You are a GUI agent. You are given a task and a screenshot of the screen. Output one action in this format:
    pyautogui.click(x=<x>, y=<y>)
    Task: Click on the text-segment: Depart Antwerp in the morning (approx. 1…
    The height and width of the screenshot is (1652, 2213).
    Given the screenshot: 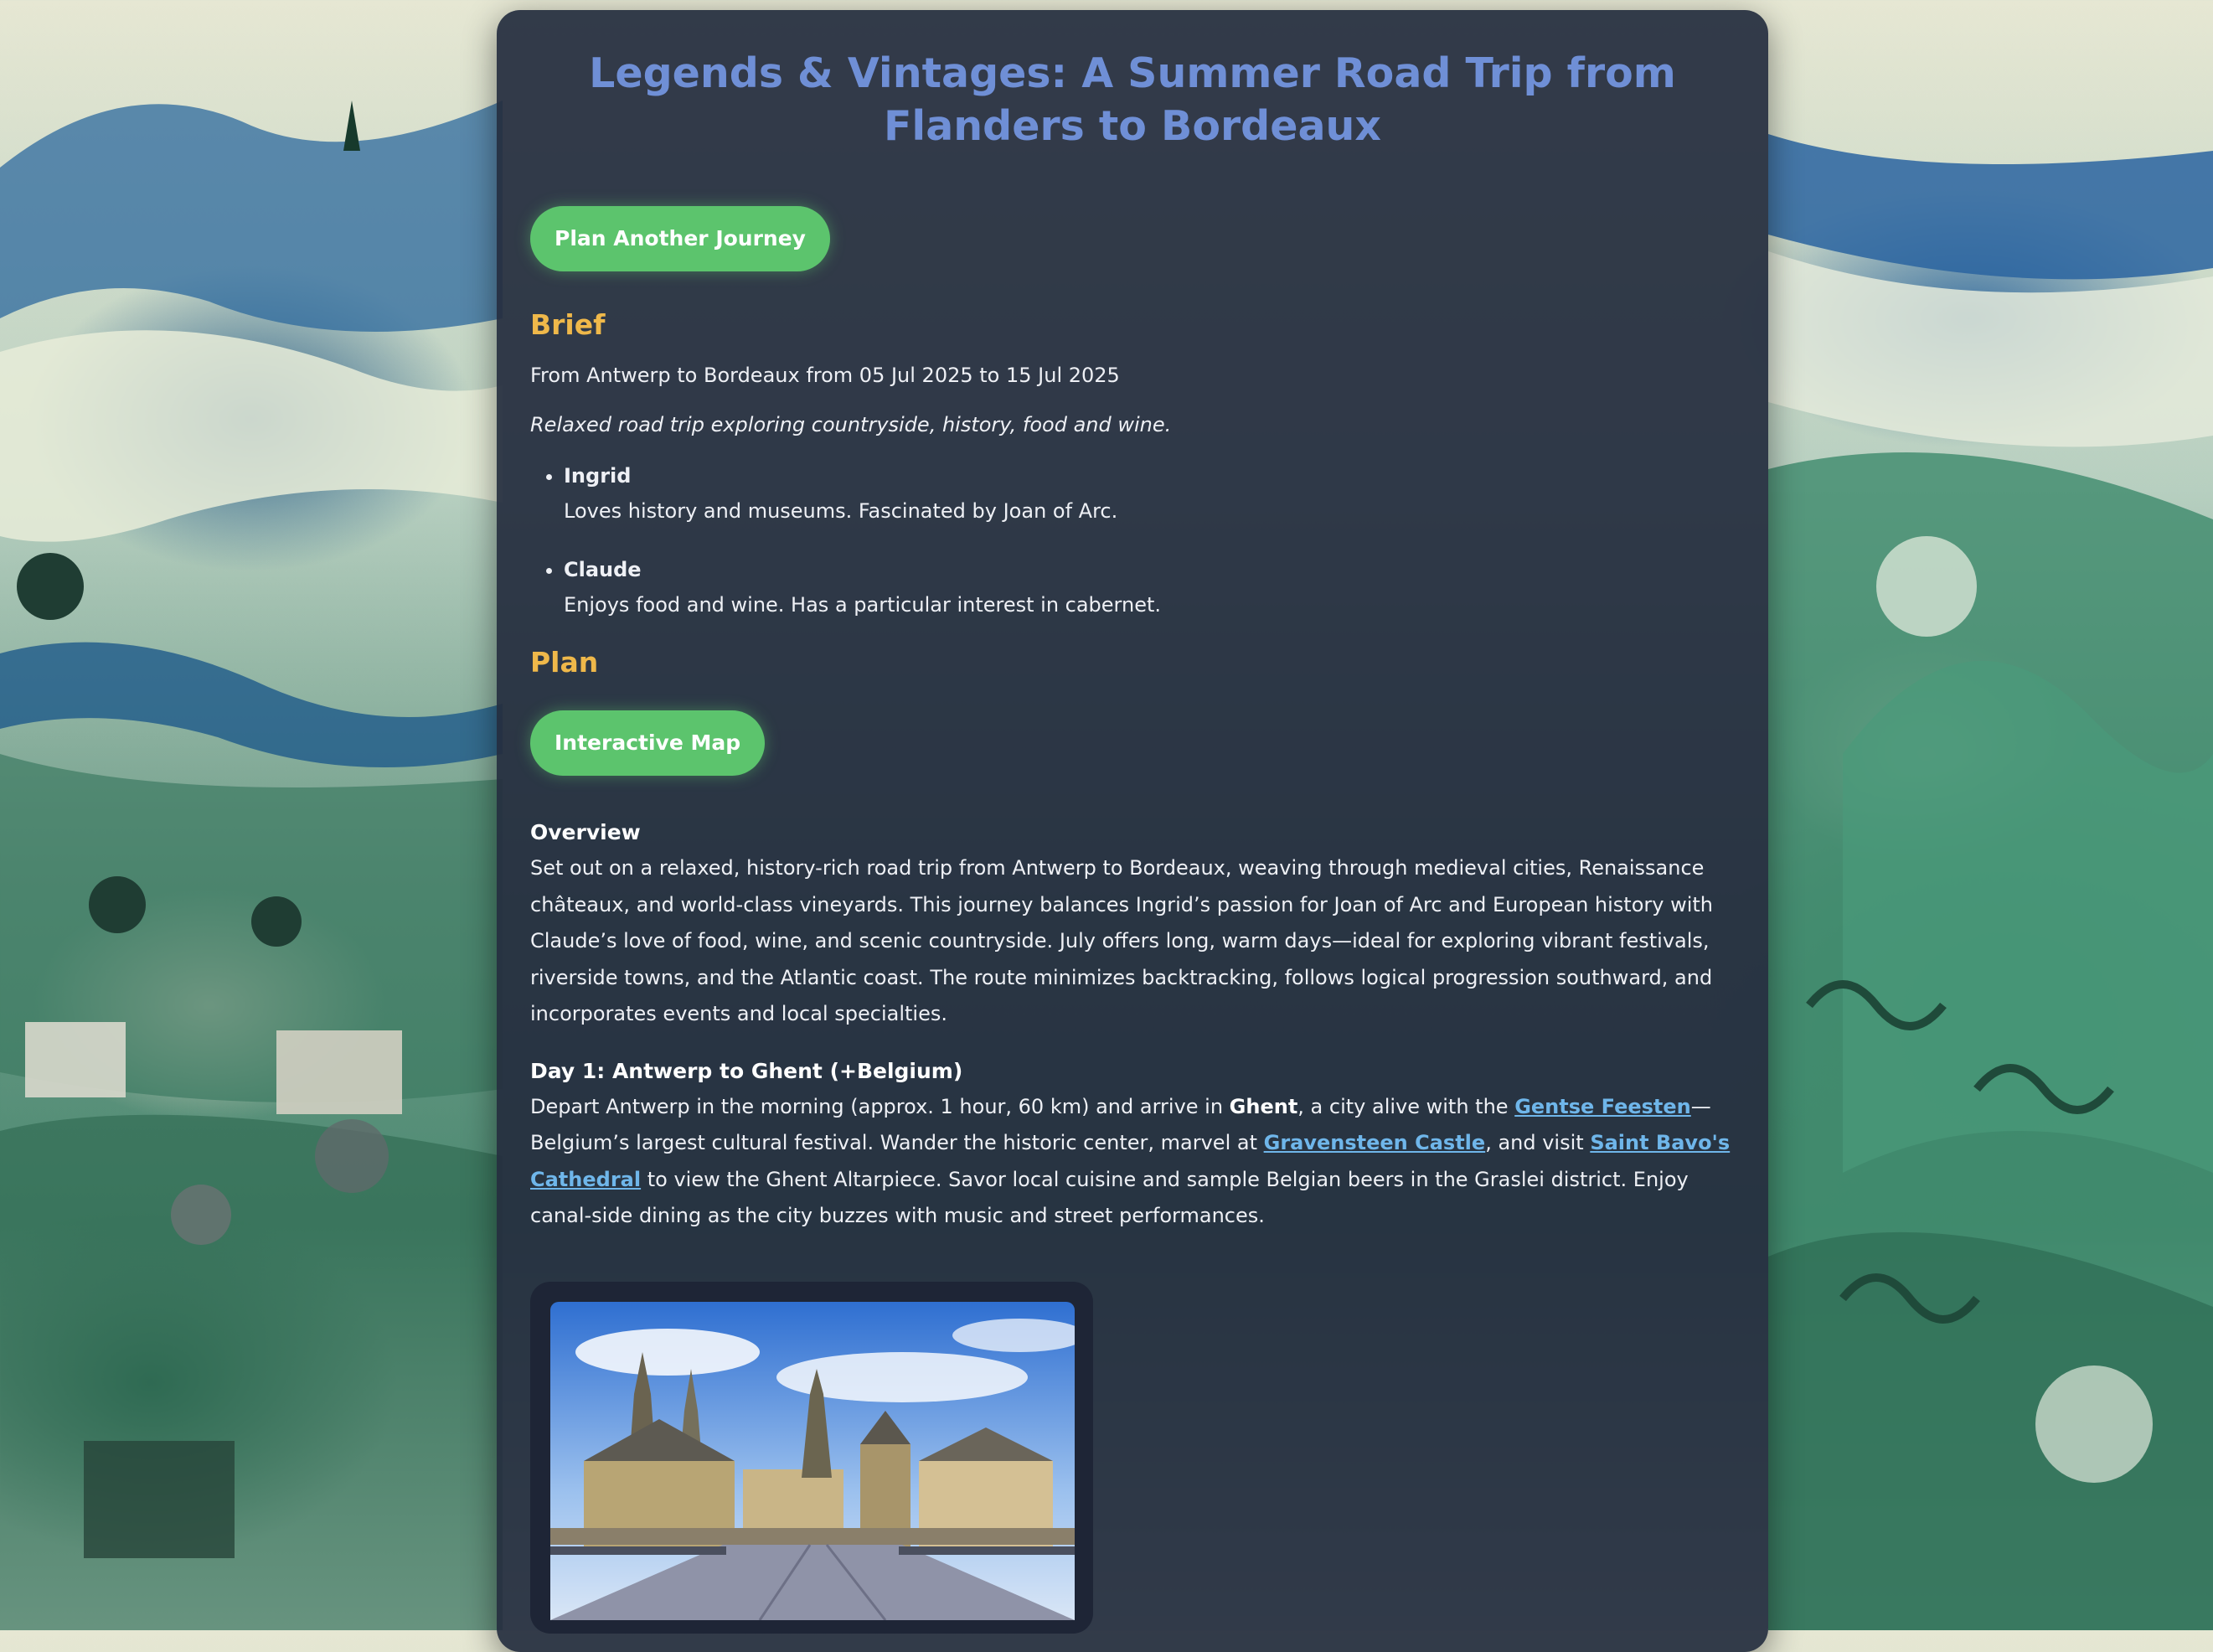 What is the action you would take?
    pyautogui.click(x=880, y=1106)
    